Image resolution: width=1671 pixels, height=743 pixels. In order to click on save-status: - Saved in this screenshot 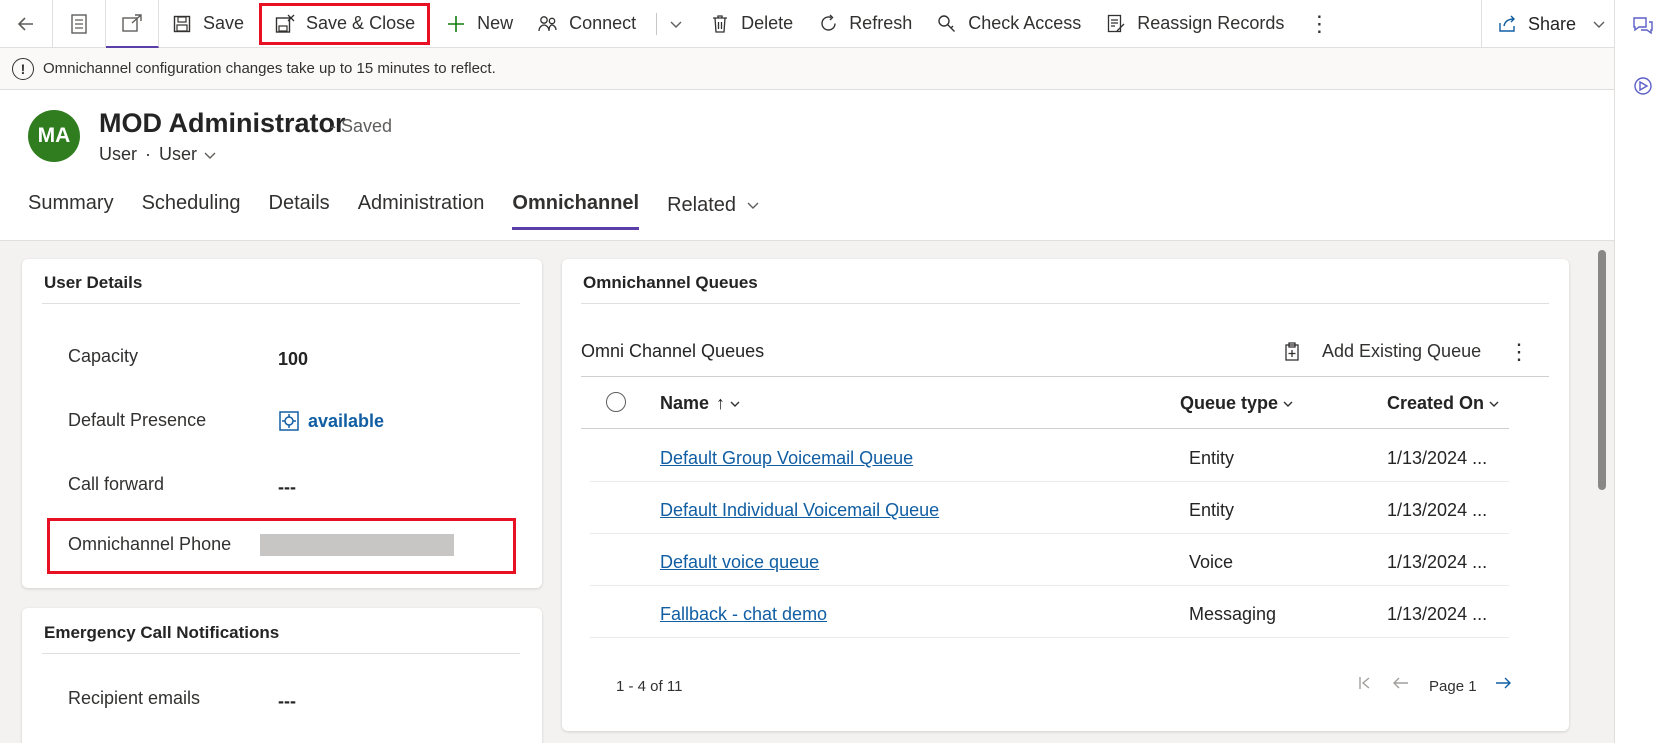, I will do `click(361, 126)`.